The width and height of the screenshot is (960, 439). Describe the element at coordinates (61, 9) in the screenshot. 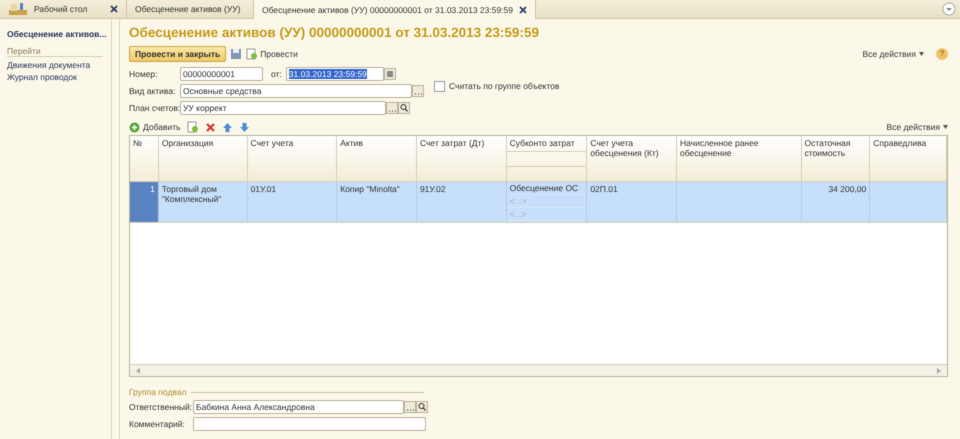

I see `tab-label: Рабочий стол` at that location.